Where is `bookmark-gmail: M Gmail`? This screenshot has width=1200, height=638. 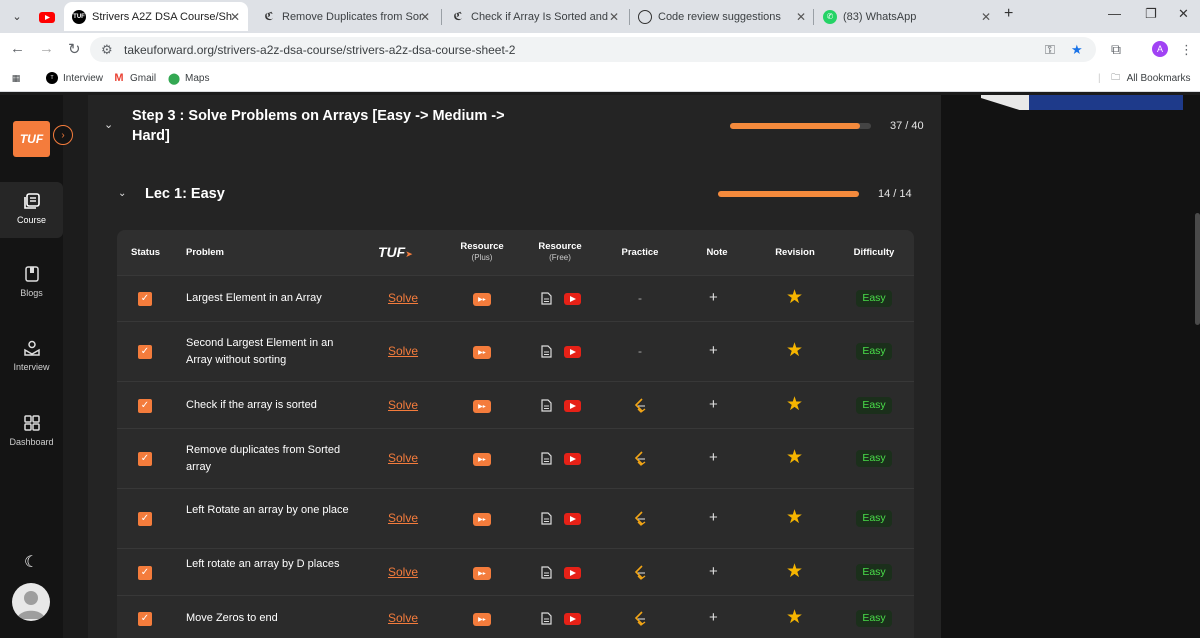 bookmark-gmail: M Gmail is located at coordinates (134, 78).